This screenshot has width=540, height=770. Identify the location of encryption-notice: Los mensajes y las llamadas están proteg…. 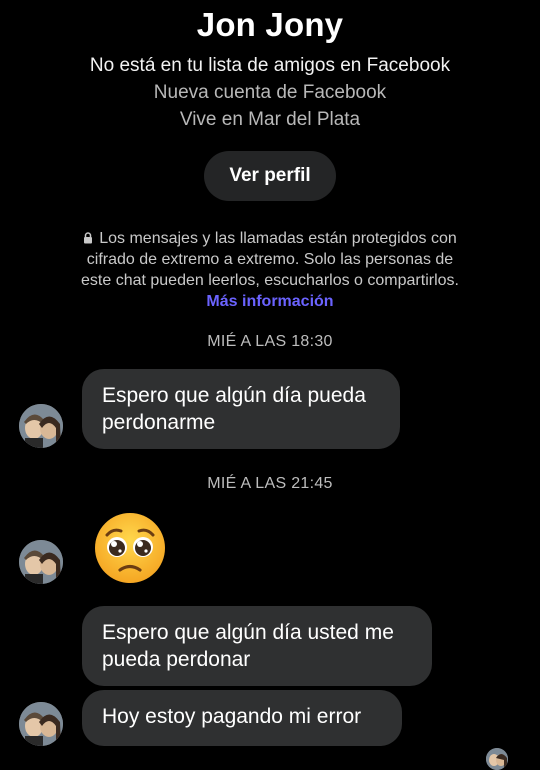
(270, 270).